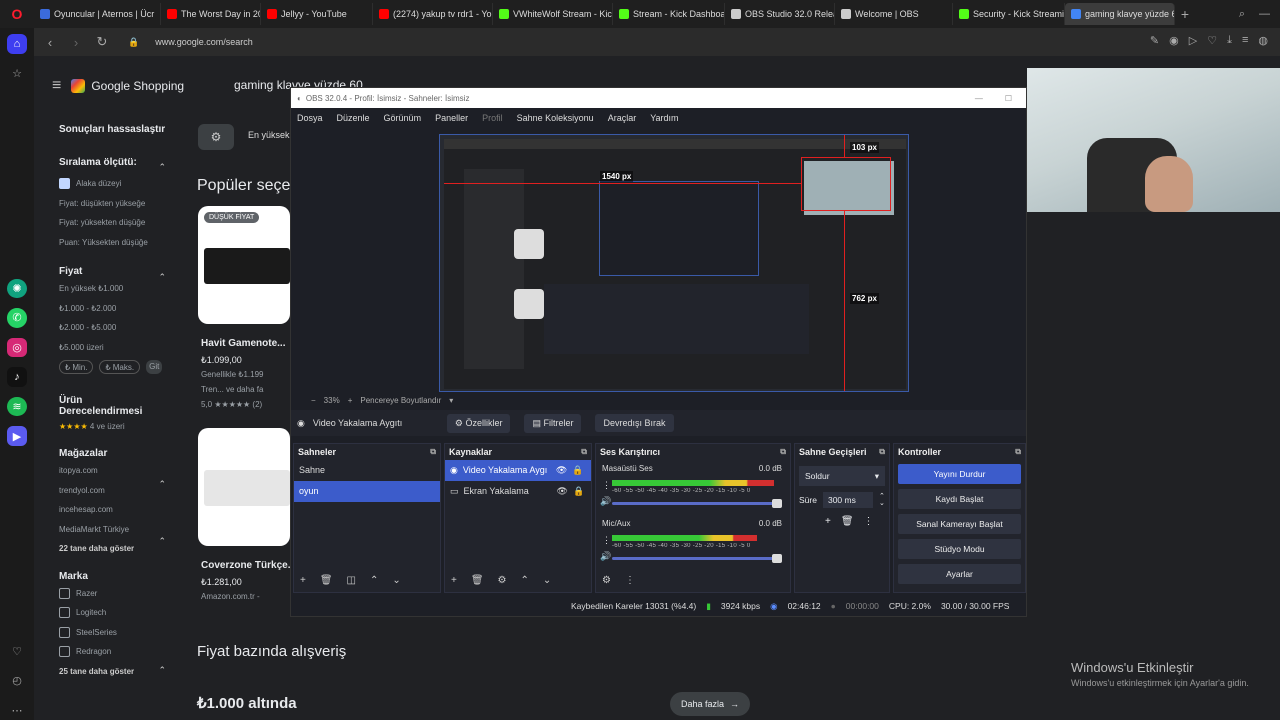 This screenshot has width=1280, height=720. What do you see at coordinates (1229, 40) in the screenshot?
I see `download-icon: ⤓` at bounding box center [1229, 40].